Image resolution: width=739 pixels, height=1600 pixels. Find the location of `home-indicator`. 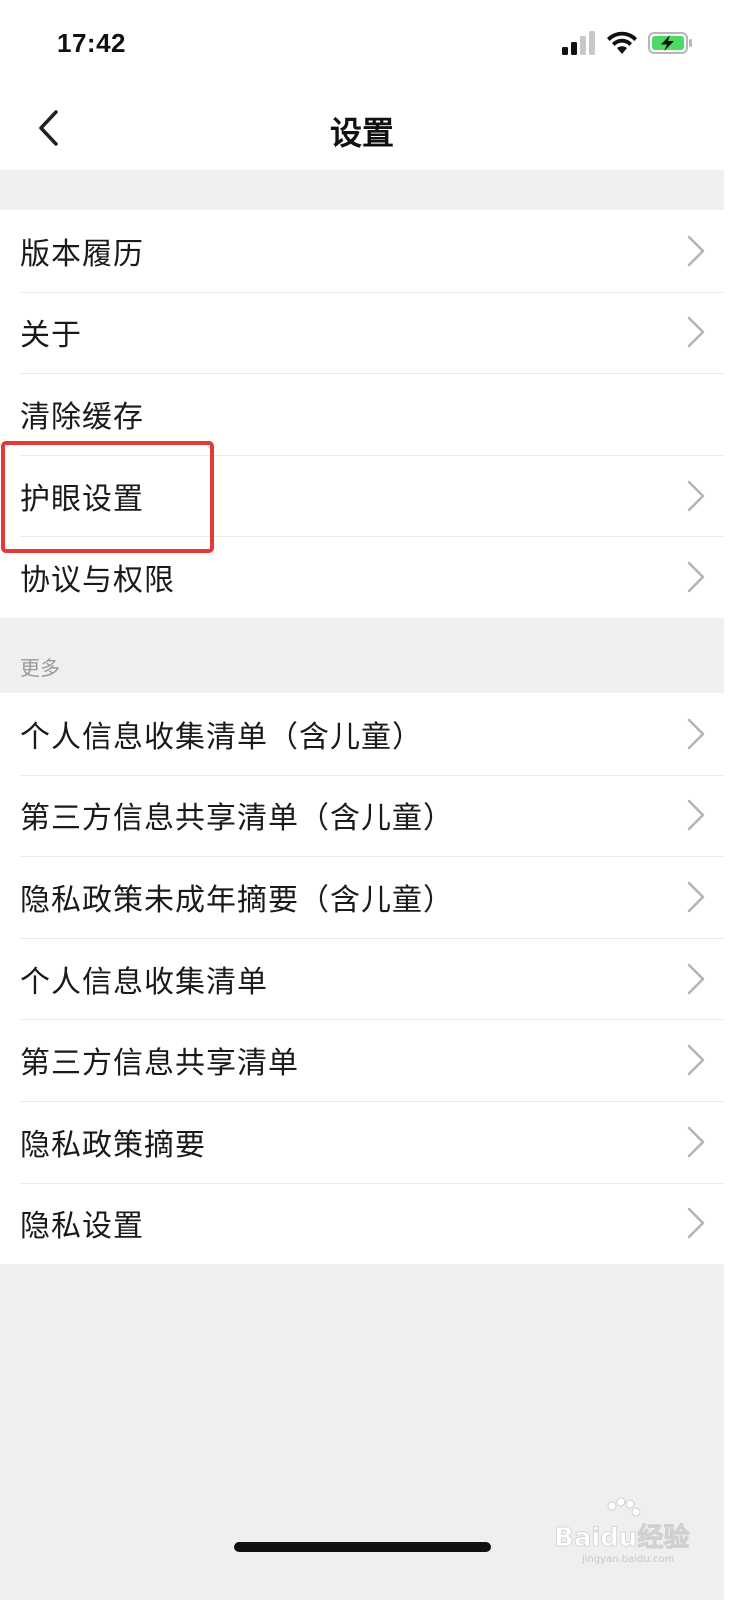

home-indicator is located at coordinates (362, 1547).